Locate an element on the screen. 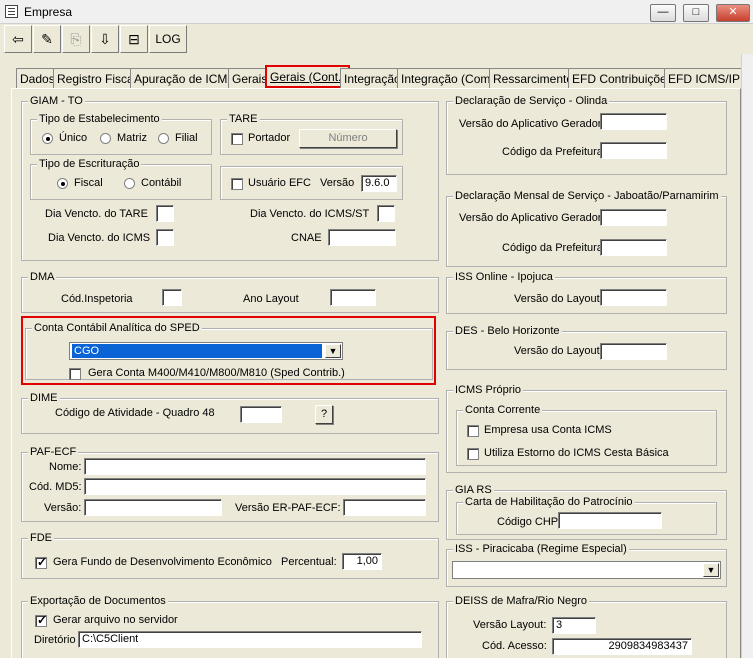  tab-efd-contribuicoes: EFD Contribuições is located at coordinates (622, 78).